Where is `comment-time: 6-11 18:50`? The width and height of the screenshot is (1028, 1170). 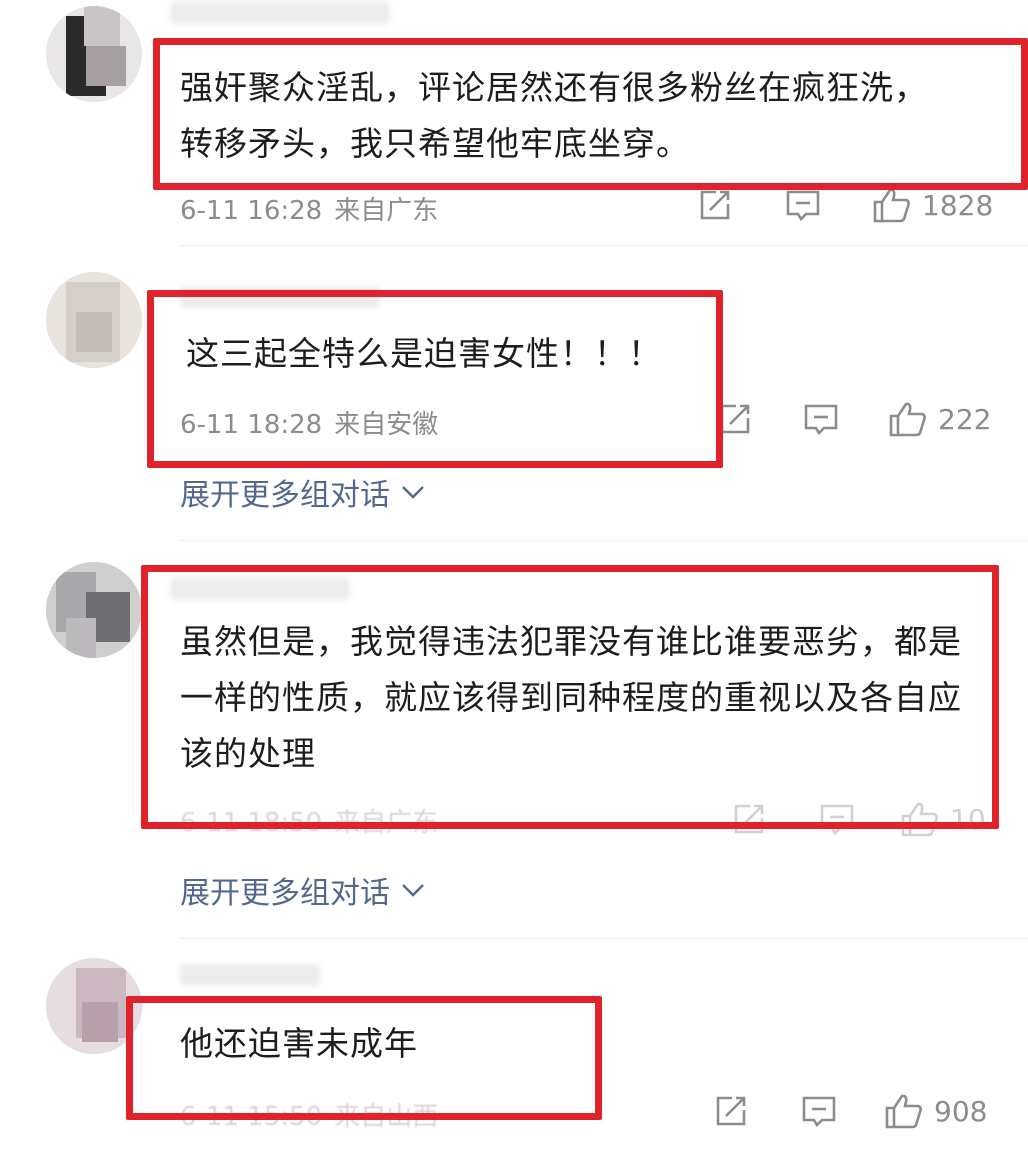
comment-time: 6-11 18:50 is located at coordinates (251, 823).